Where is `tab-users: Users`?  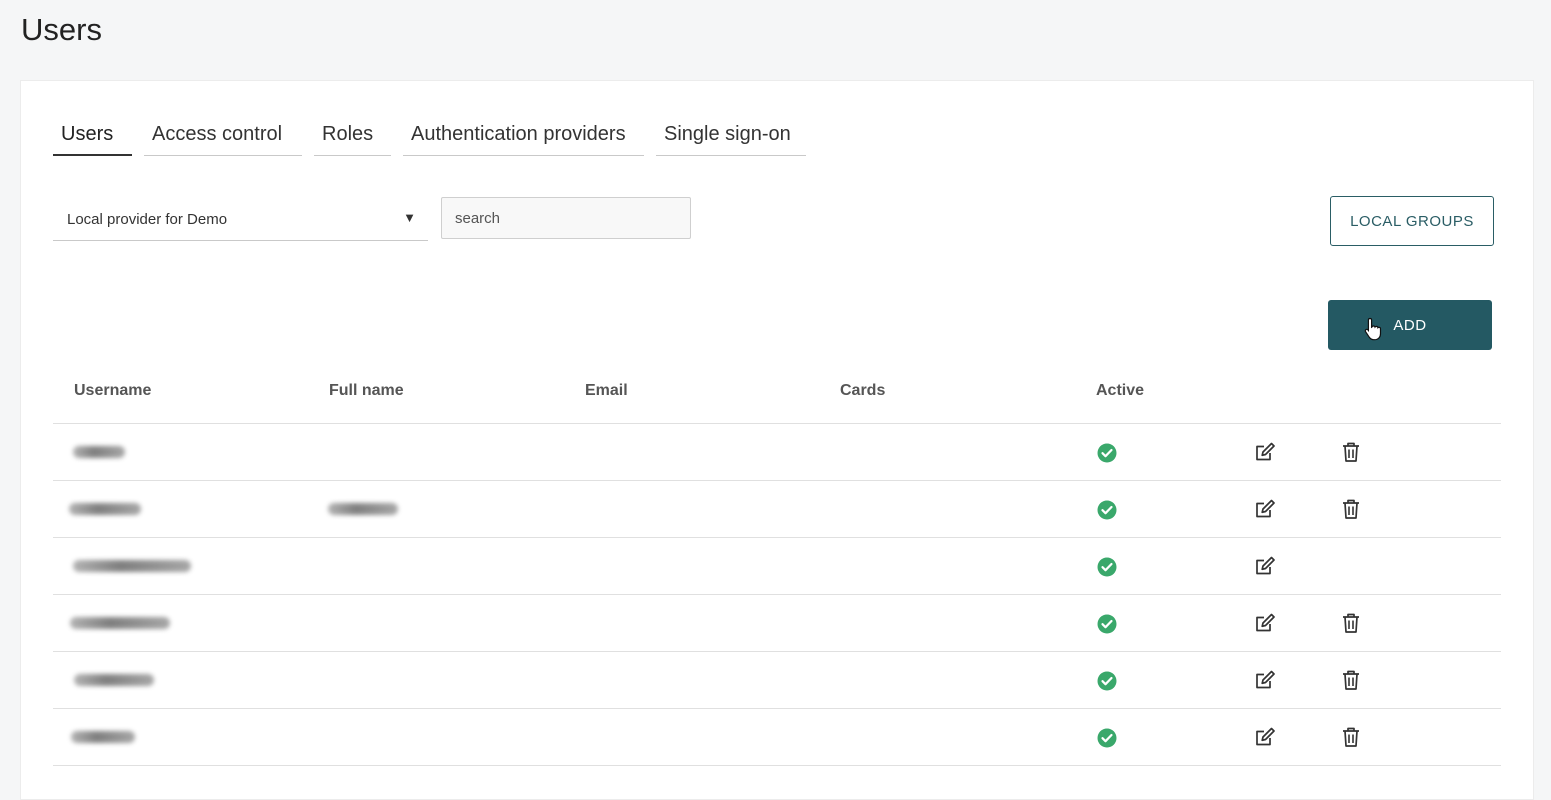 tab-users: Users is located at coordinates (92, 137).